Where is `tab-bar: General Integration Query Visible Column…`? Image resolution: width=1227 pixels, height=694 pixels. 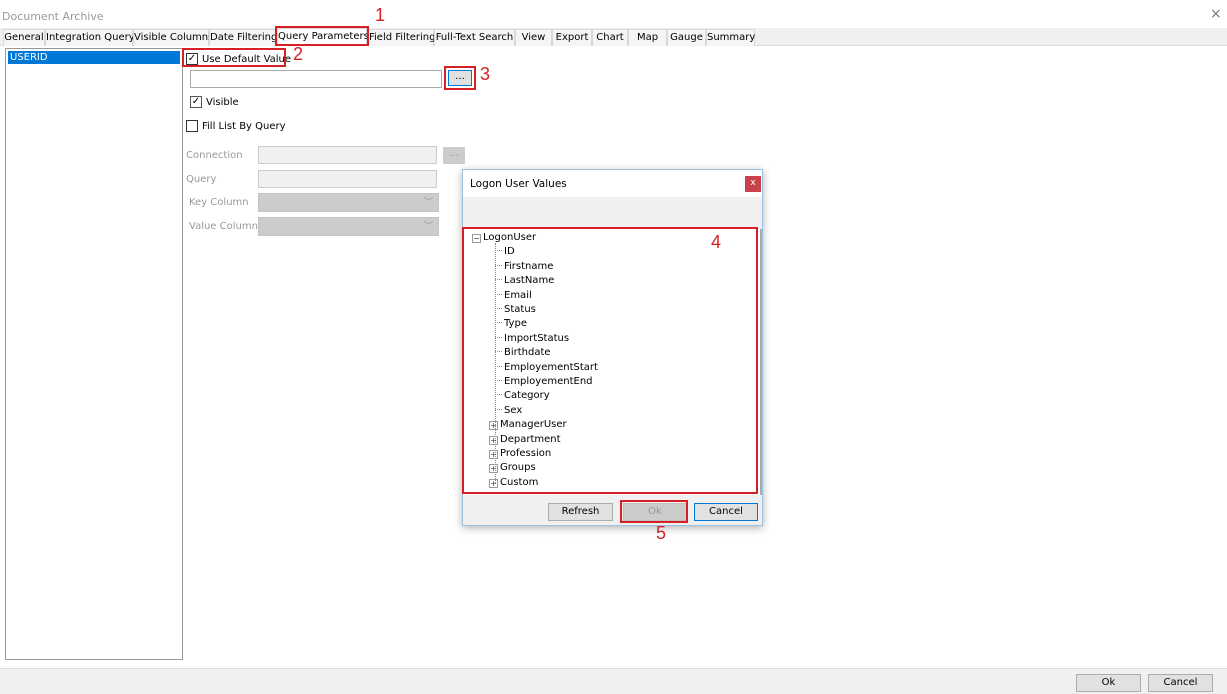 tab-bar: General Integration Query Visible Column… is located at coordinates (613, 37).